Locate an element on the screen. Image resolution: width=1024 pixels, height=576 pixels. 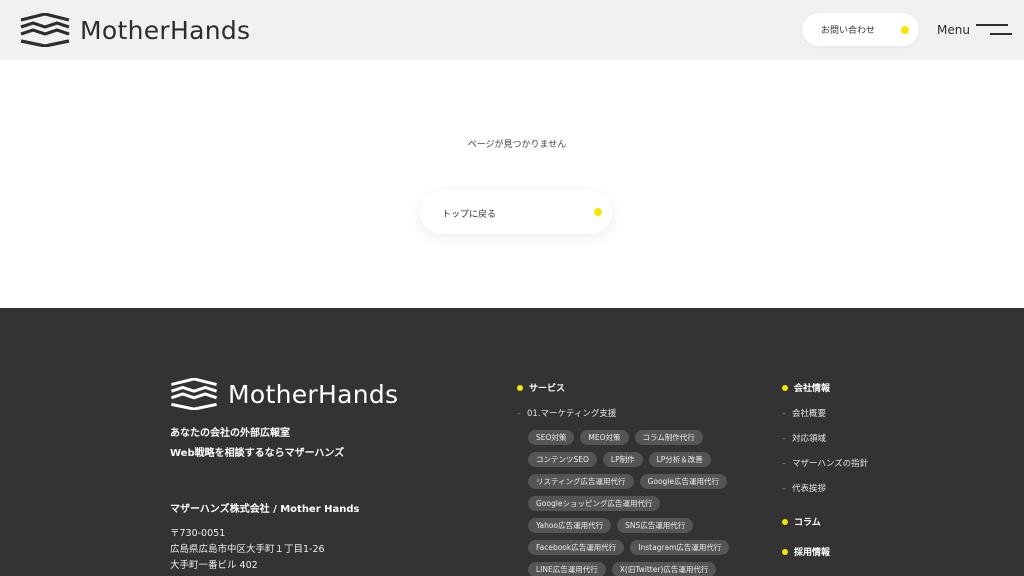
tag-row: リスティング広告運用代行 Google広告運用代行 is located at coordinates (628, 481).